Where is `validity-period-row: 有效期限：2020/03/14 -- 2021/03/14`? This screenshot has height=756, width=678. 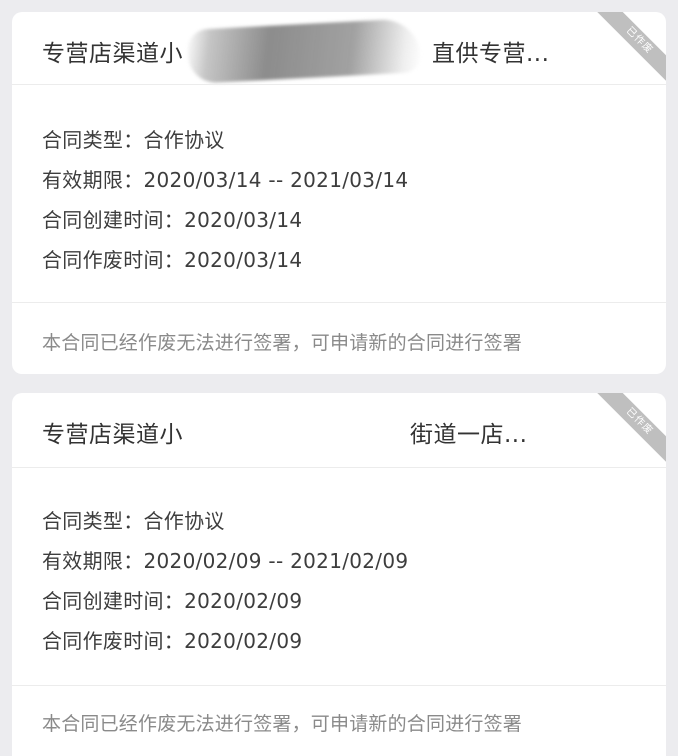 validity-period-row: 有效期限：2020/03/14 -- 2021/03/14 is located at coordinates (225, 180).